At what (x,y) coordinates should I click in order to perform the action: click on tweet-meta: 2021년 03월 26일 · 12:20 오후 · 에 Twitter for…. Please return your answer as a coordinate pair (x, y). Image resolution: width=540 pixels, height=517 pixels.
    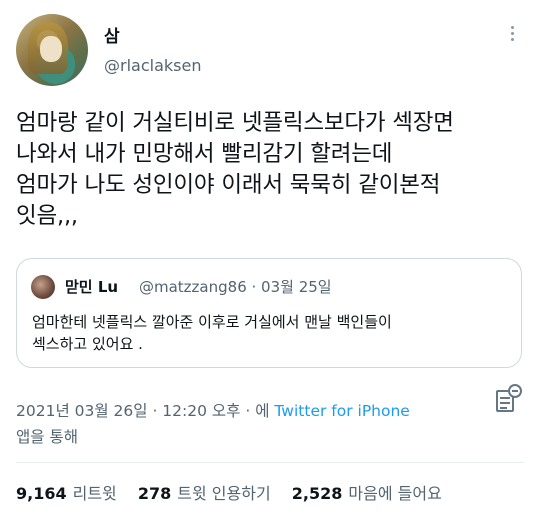
    Looking at the image, I should click on (213, 410).